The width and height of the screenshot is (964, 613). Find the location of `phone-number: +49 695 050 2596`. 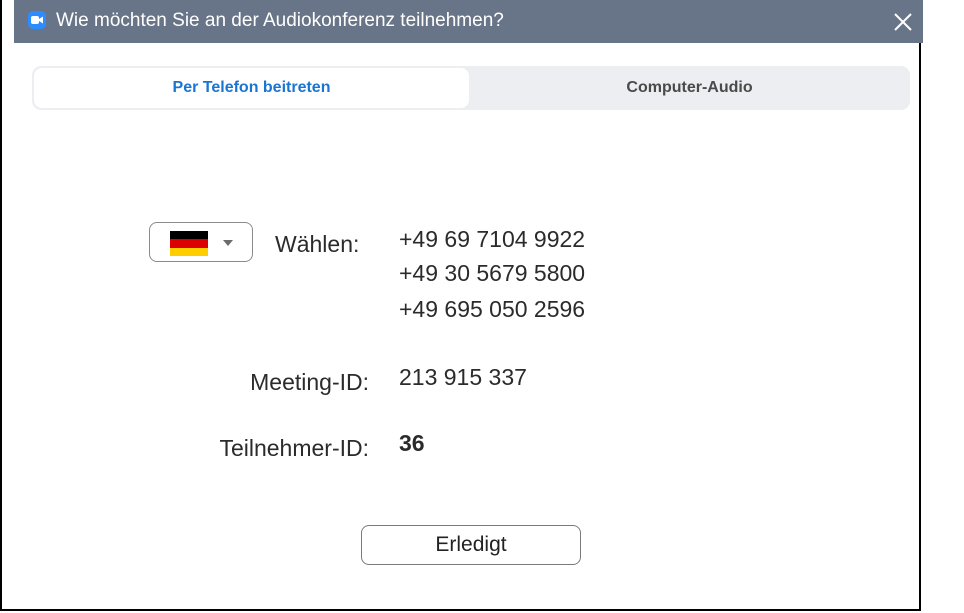

phone-number: +49 695 050 2596 is located at coordinates (492, 309).